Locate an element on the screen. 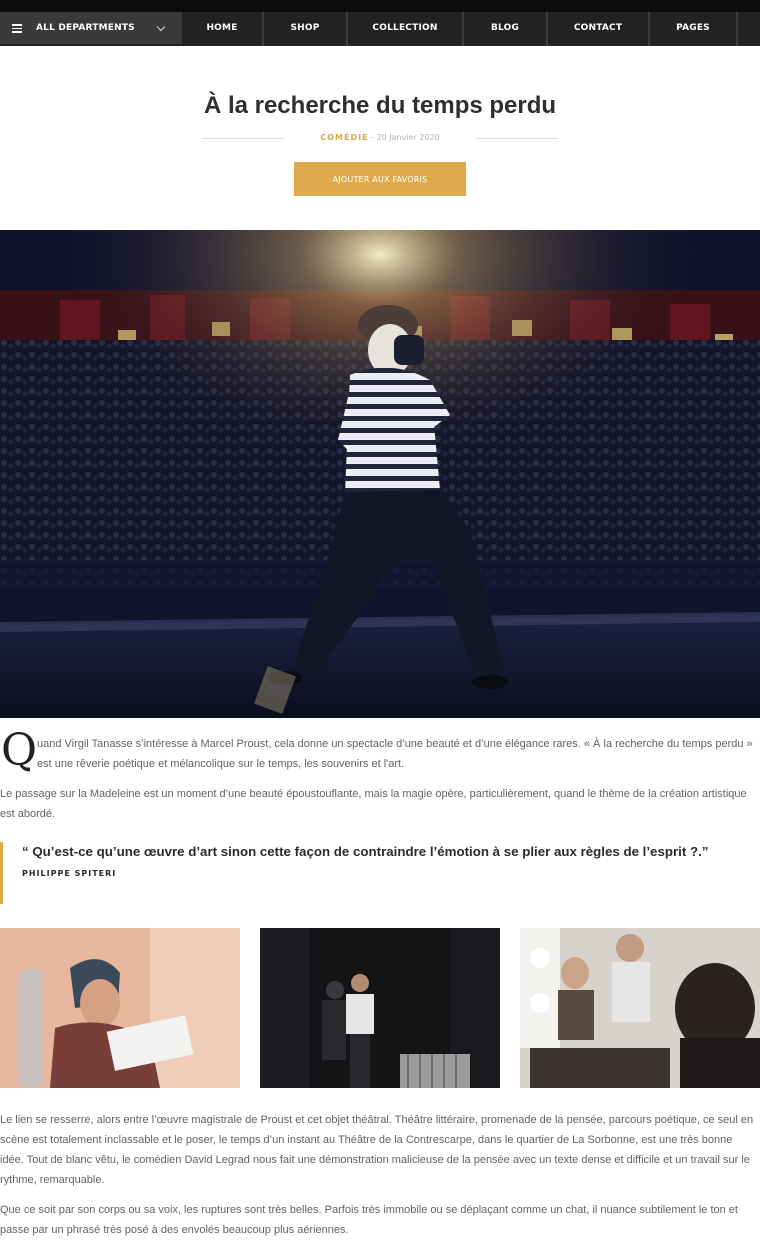  all-departments-label: ALL DEPARTMENTS is located at coordinates (85, 28).